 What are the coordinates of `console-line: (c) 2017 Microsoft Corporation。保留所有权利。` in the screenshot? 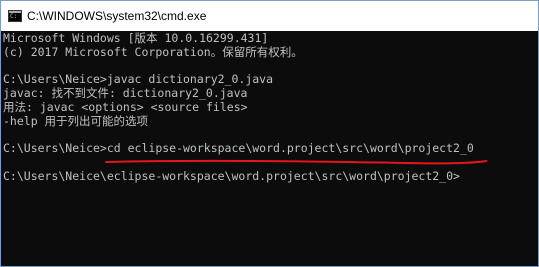 It's located at (153, 51).